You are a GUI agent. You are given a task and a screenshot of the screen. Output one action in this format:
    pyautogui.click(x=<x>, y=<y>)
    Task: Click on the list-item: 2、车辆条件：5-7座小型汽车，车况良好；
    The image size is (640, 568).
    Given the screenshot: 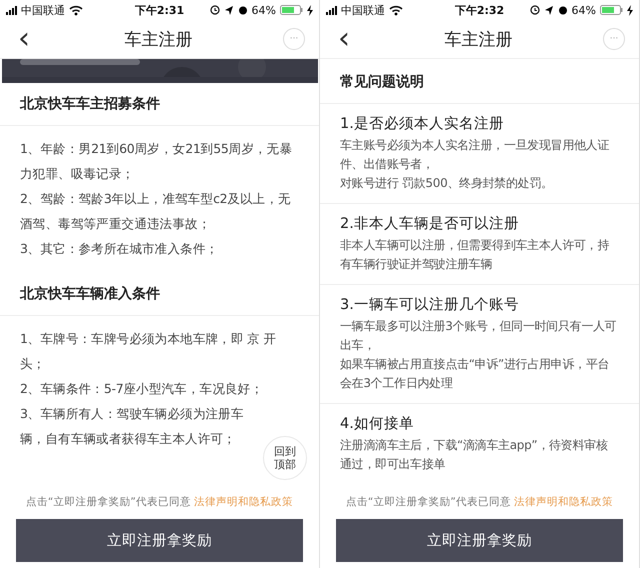 What is the action you would take?
    pyautogui.click(x=142, y=389)
    